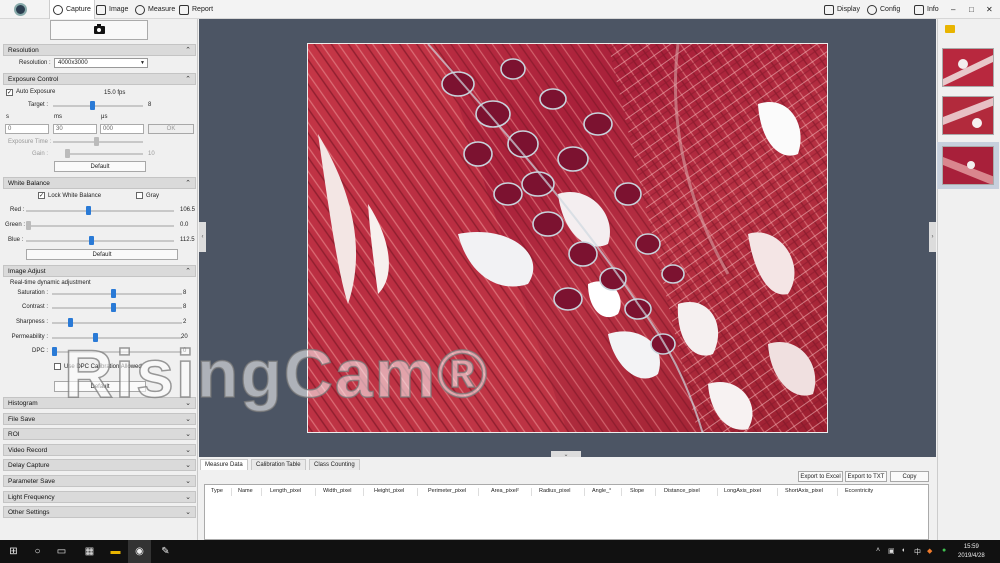 This screenshot has height=563, width=1000. I want to click on display-menu: Display, so click(842, 9).